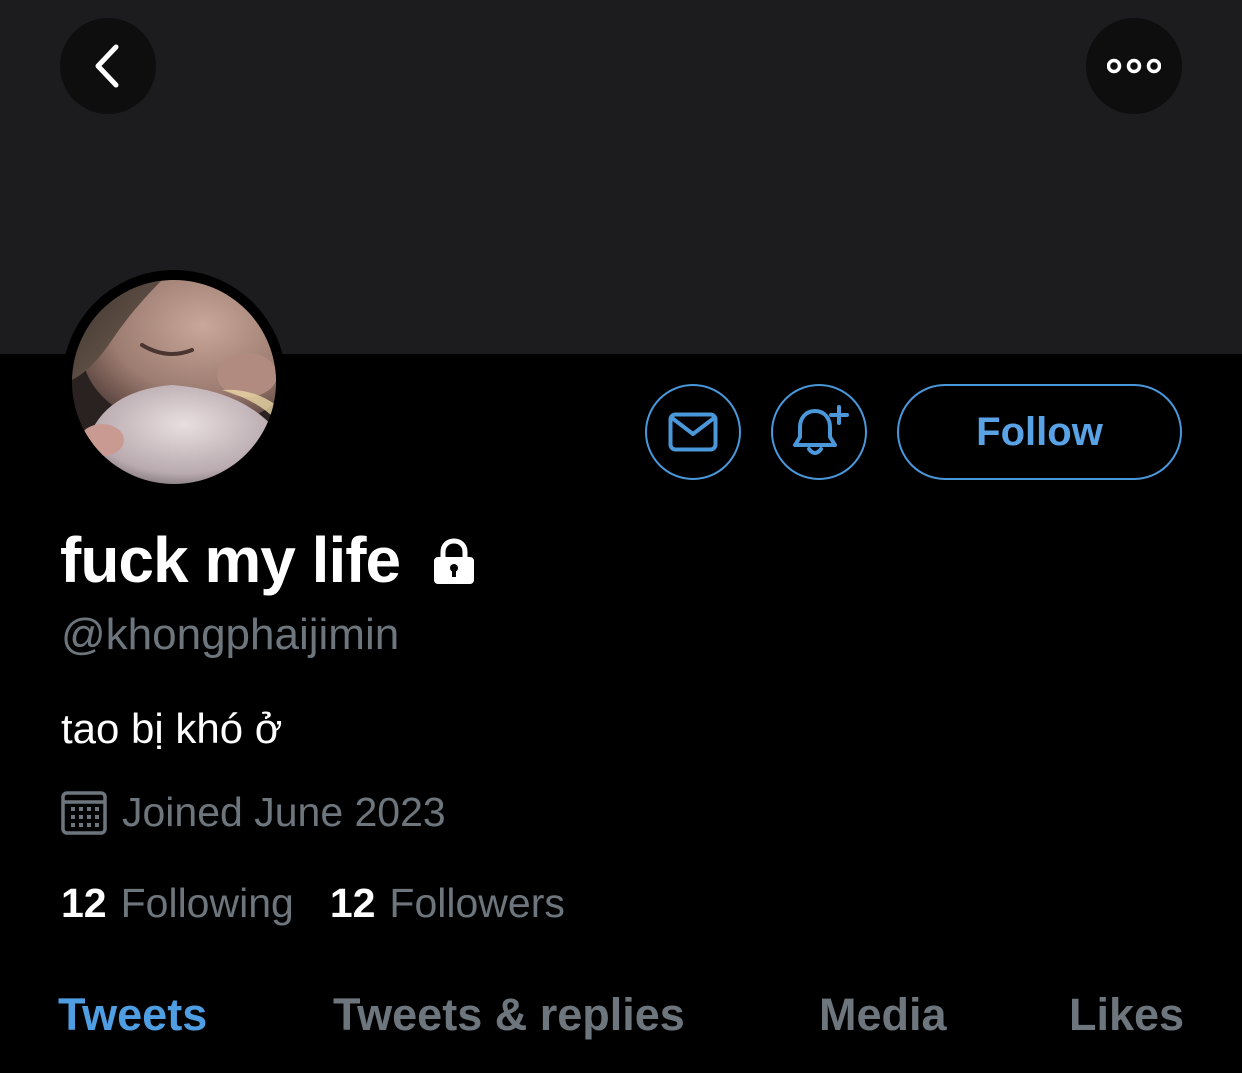 The width and height of the screenshot is (1242, 1073). I want to click on back-button, so click(108, 66).